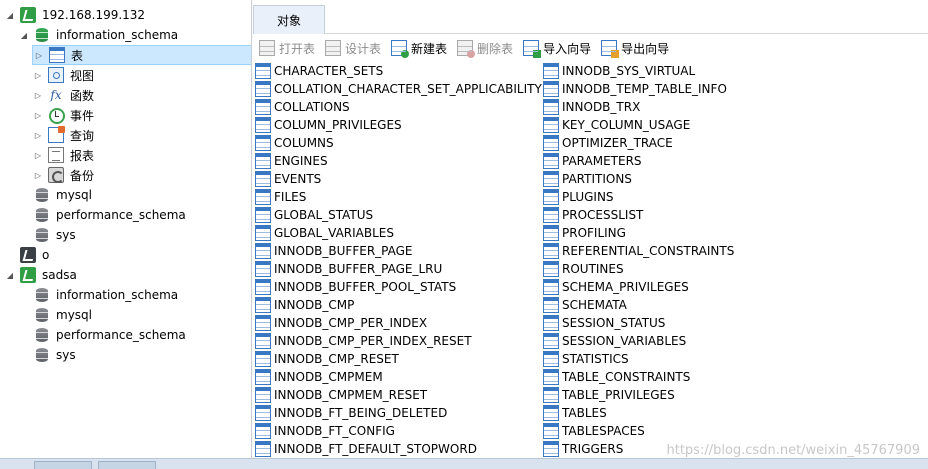  What do you see at coordinates (351, 413) in the screenshot?
I see `table-list-item: INNODB_FT_BEING_DELETED` at bounding box center [351, 413].